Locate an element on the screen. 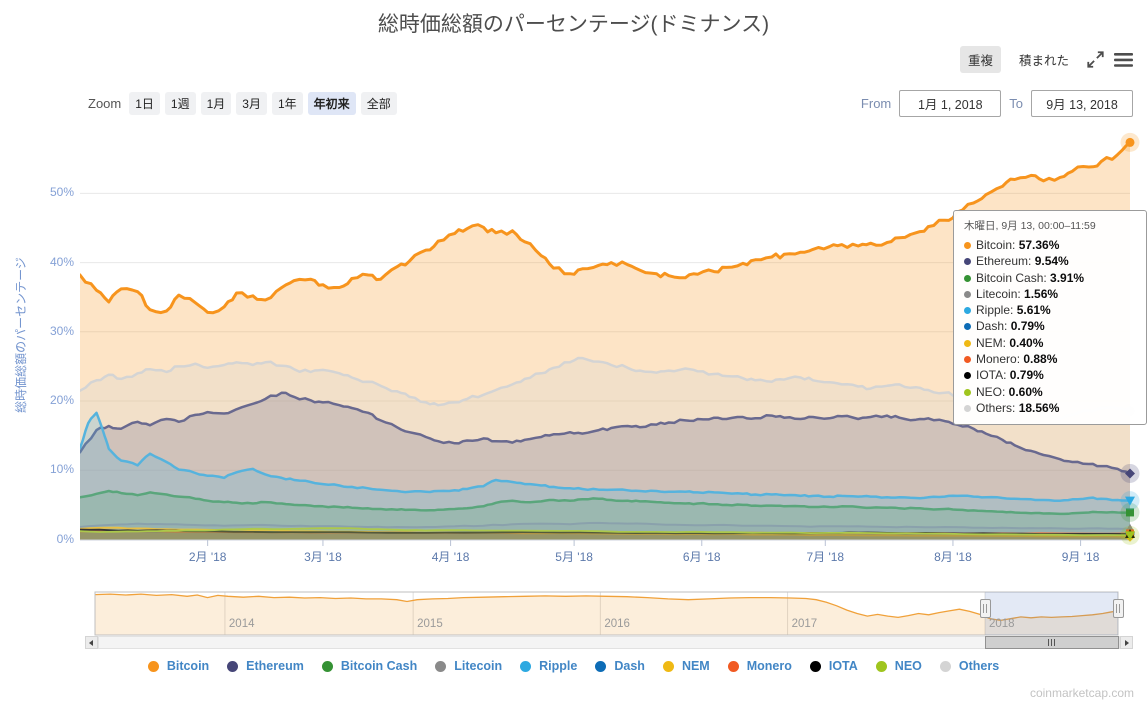 Image resolution: width=1147 pixels, height=709 pixels. x-axis-tick-label: 8月 '18 is located at coordinates (953, 557).